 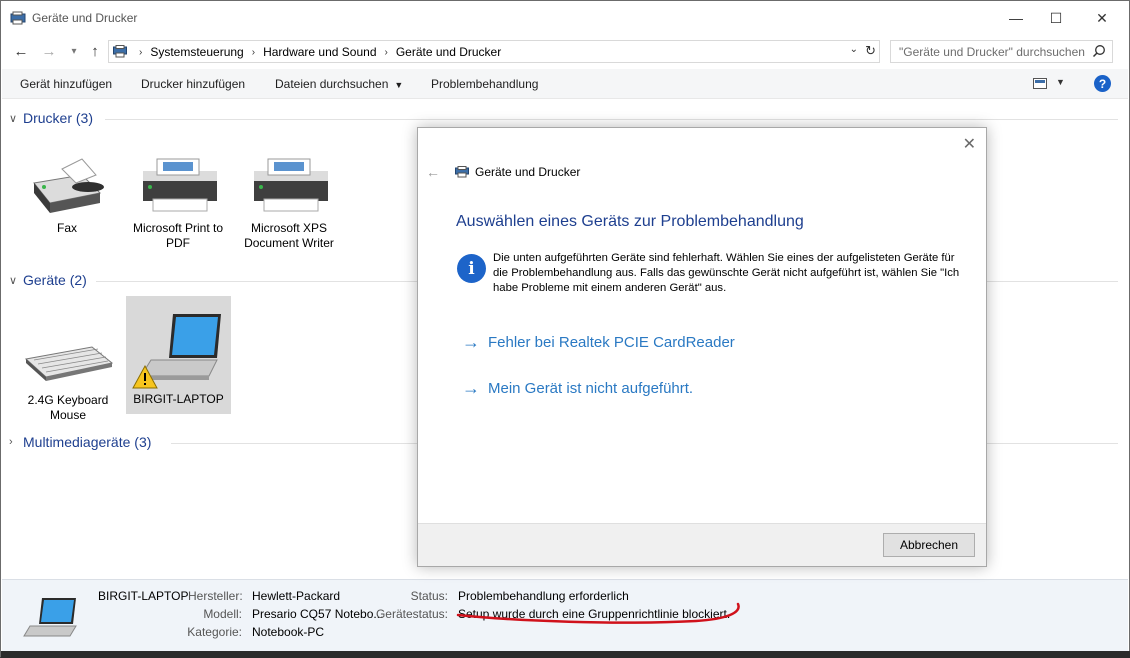 What do you see at coordinates (178, 235) in the screenshot?
I see `device-name: Microsoft Print to PDF` at bounding box center [178, 235].